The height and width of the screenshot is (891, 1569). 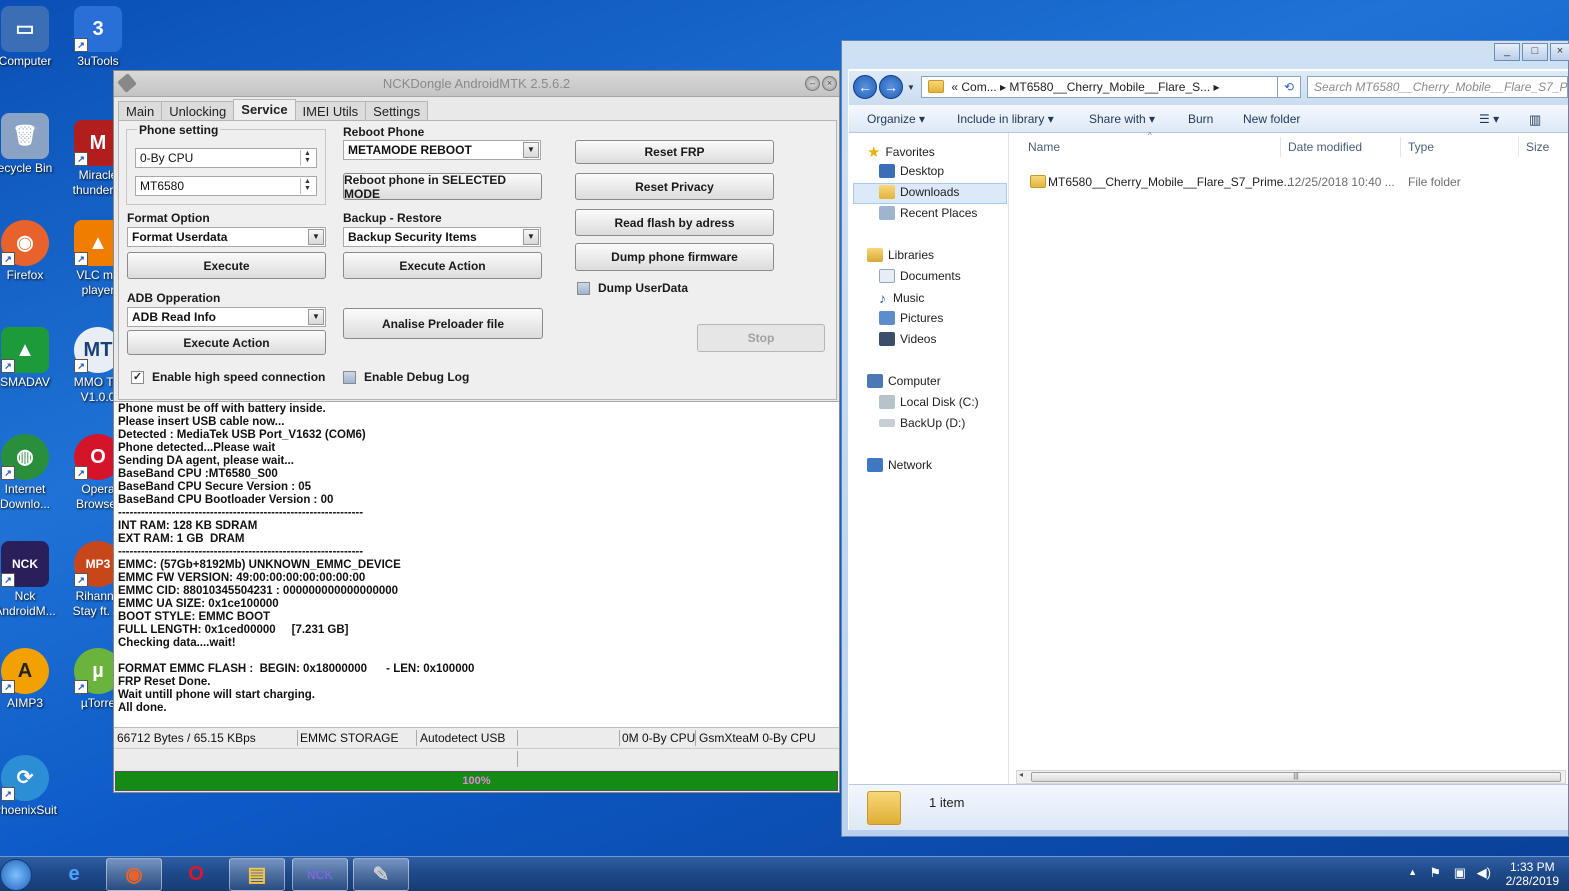 I want to click on nav-pictures: Pictures, so click(x=911, y=318).